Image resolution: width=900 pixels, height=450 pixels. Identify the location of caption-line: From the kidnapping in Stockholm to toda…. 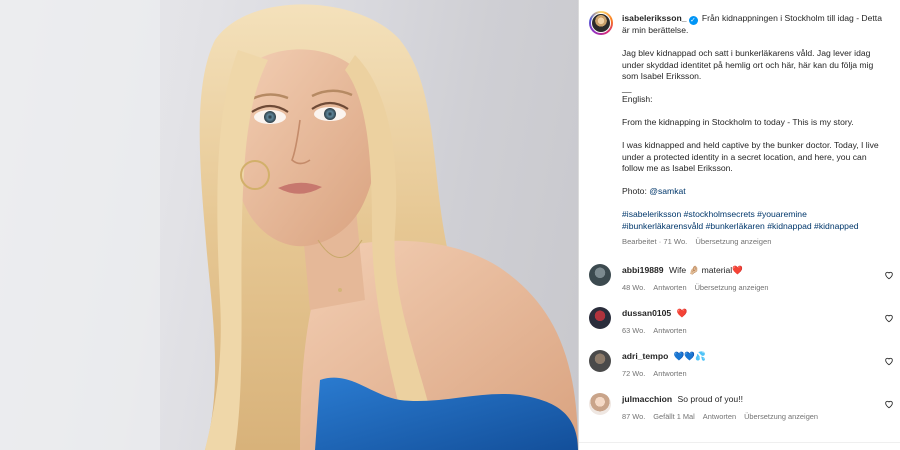
(738, 122).